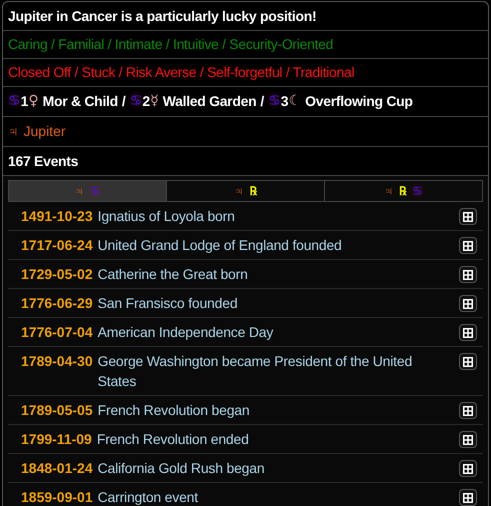 Image resolution: width=491 pixels, height=506 pixels. I want to click on event-date: 1729-05-02, so click(57, 274).